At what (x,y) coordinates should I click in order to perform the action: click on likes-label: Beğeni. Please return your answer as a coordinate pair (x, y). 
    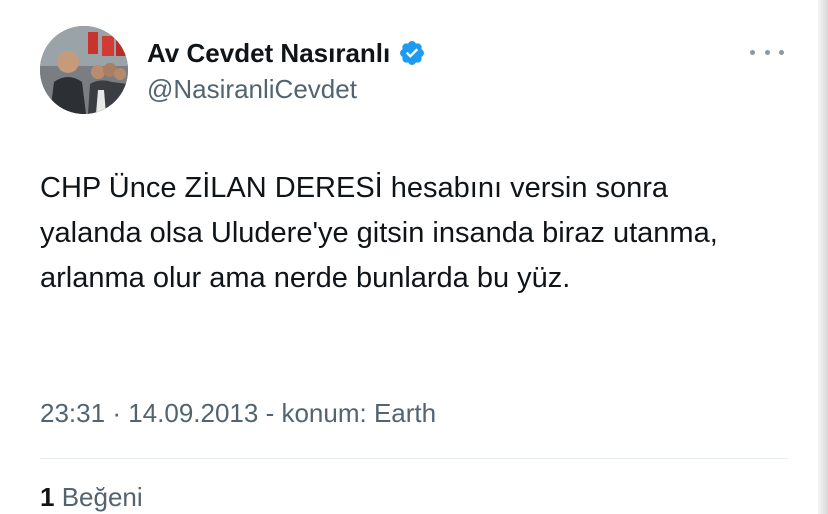
    Looking at the image, I should click on (102, 497).